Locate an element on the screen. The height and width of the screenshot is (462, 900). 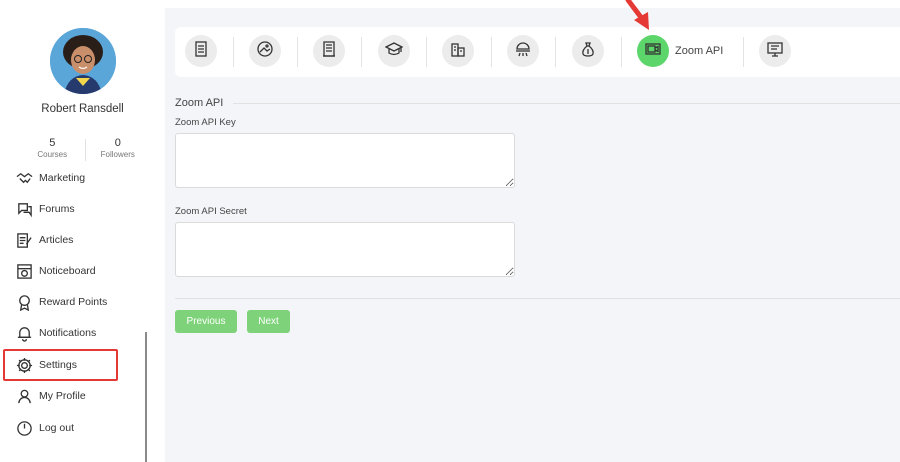
tab-book is located at coordinates (329, 51).